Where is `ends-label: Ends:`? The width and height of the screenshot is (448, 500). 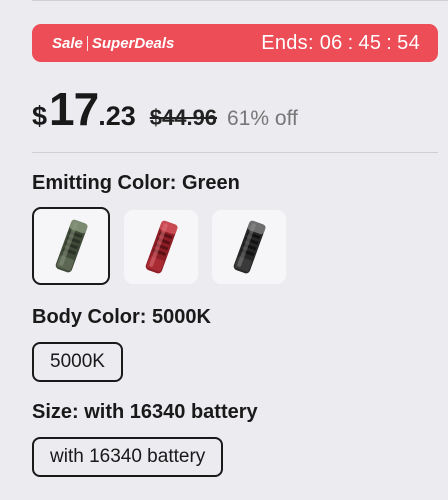 ends-label: Ends: is located at coordinates (287, 42).